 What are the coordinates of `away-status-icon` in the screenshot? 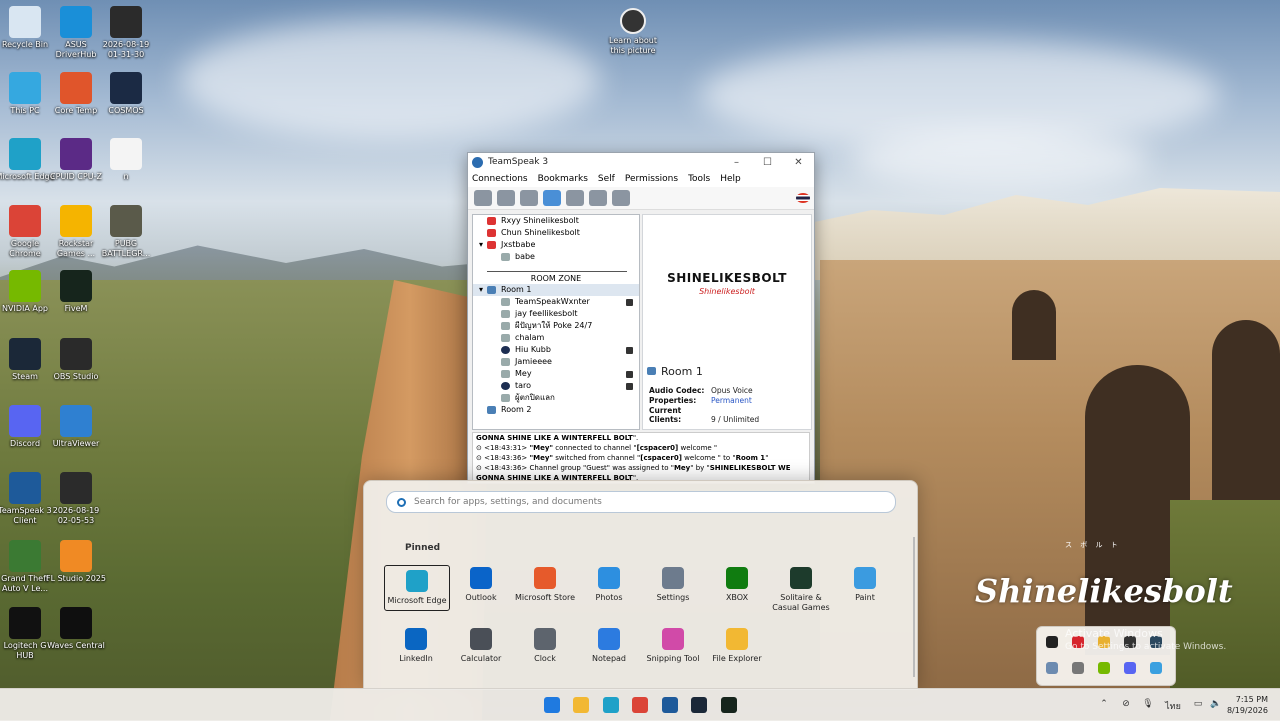 It's located at (491, 220).